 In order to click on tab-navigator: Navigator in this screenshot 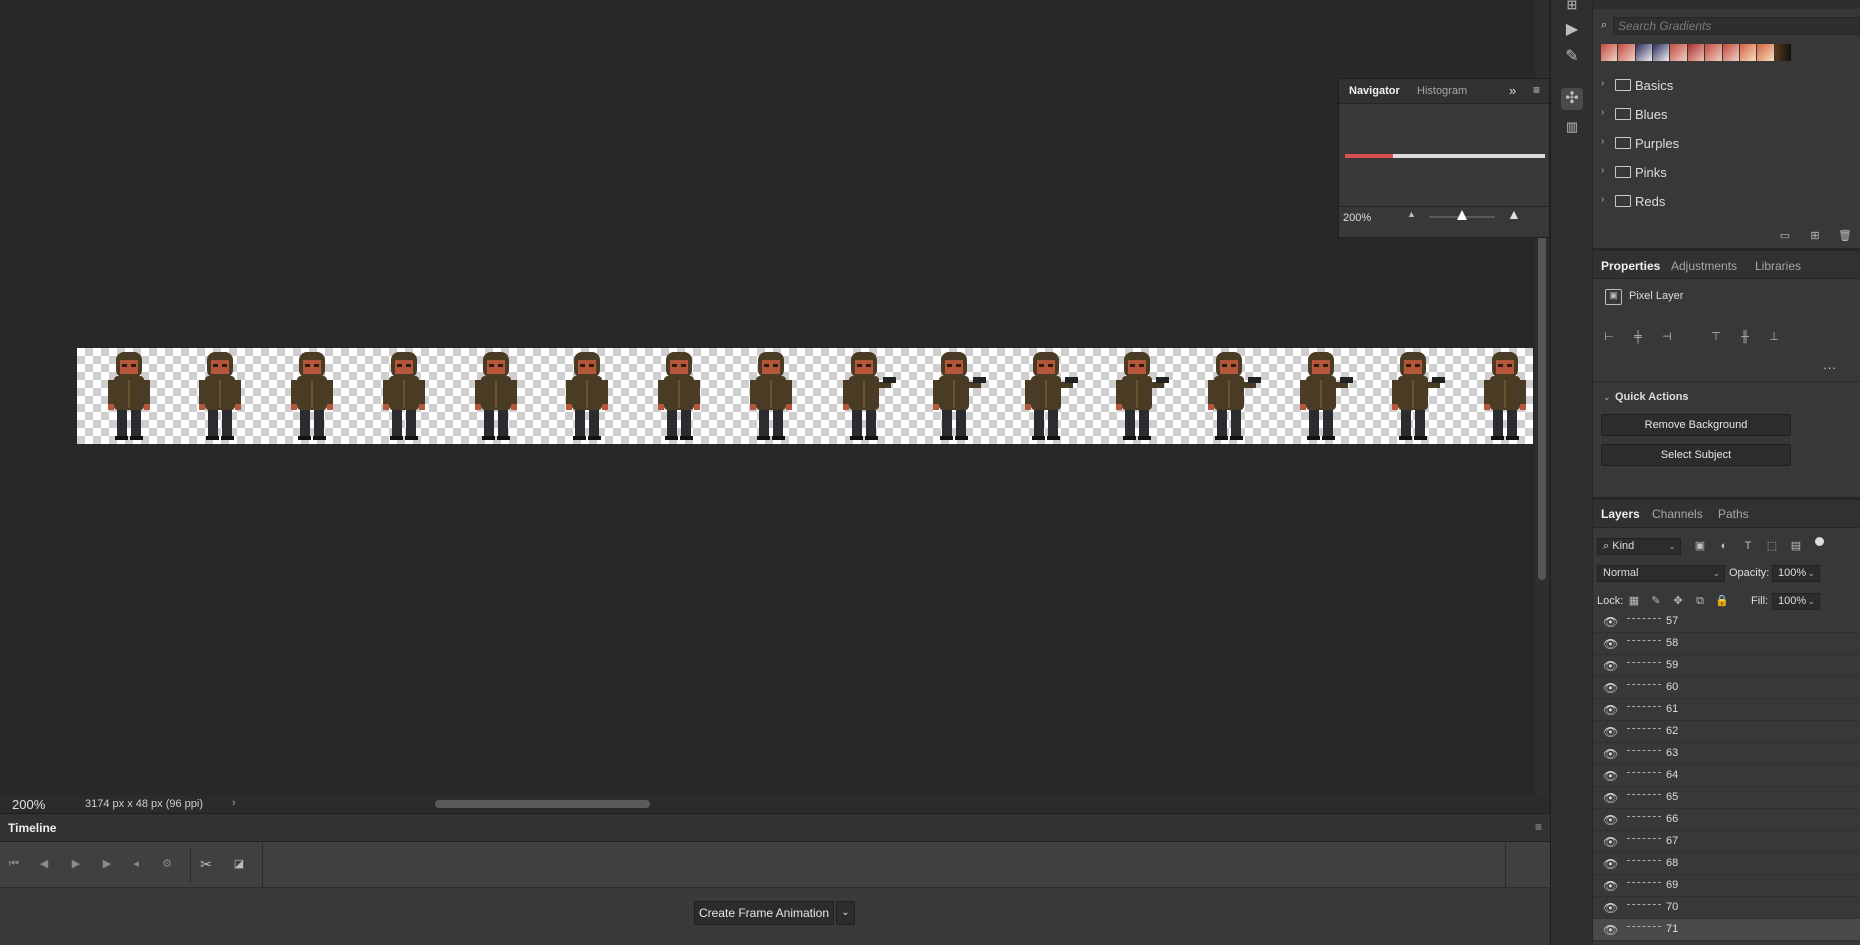, I will do `click(1374, 91)`.